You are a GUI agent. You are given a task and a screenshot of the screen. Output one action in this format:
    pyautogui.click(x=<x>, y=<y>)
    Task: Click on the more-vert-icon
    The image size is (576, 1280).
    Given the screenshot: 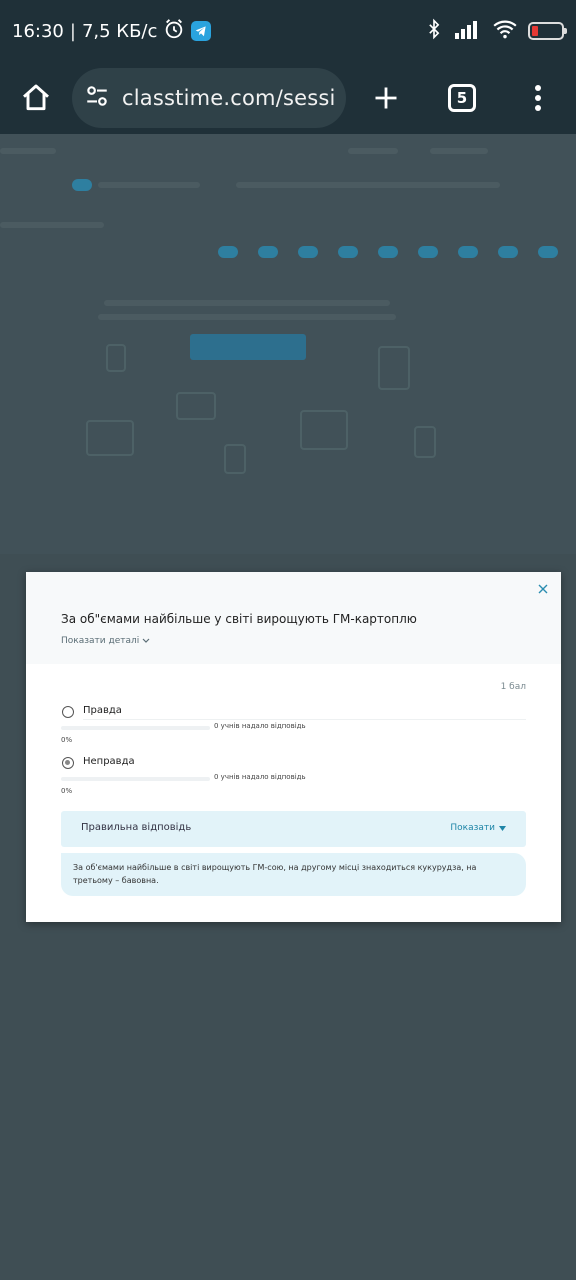 What is the action you would take?
    pyautogui.click(x=538, y=98)
    